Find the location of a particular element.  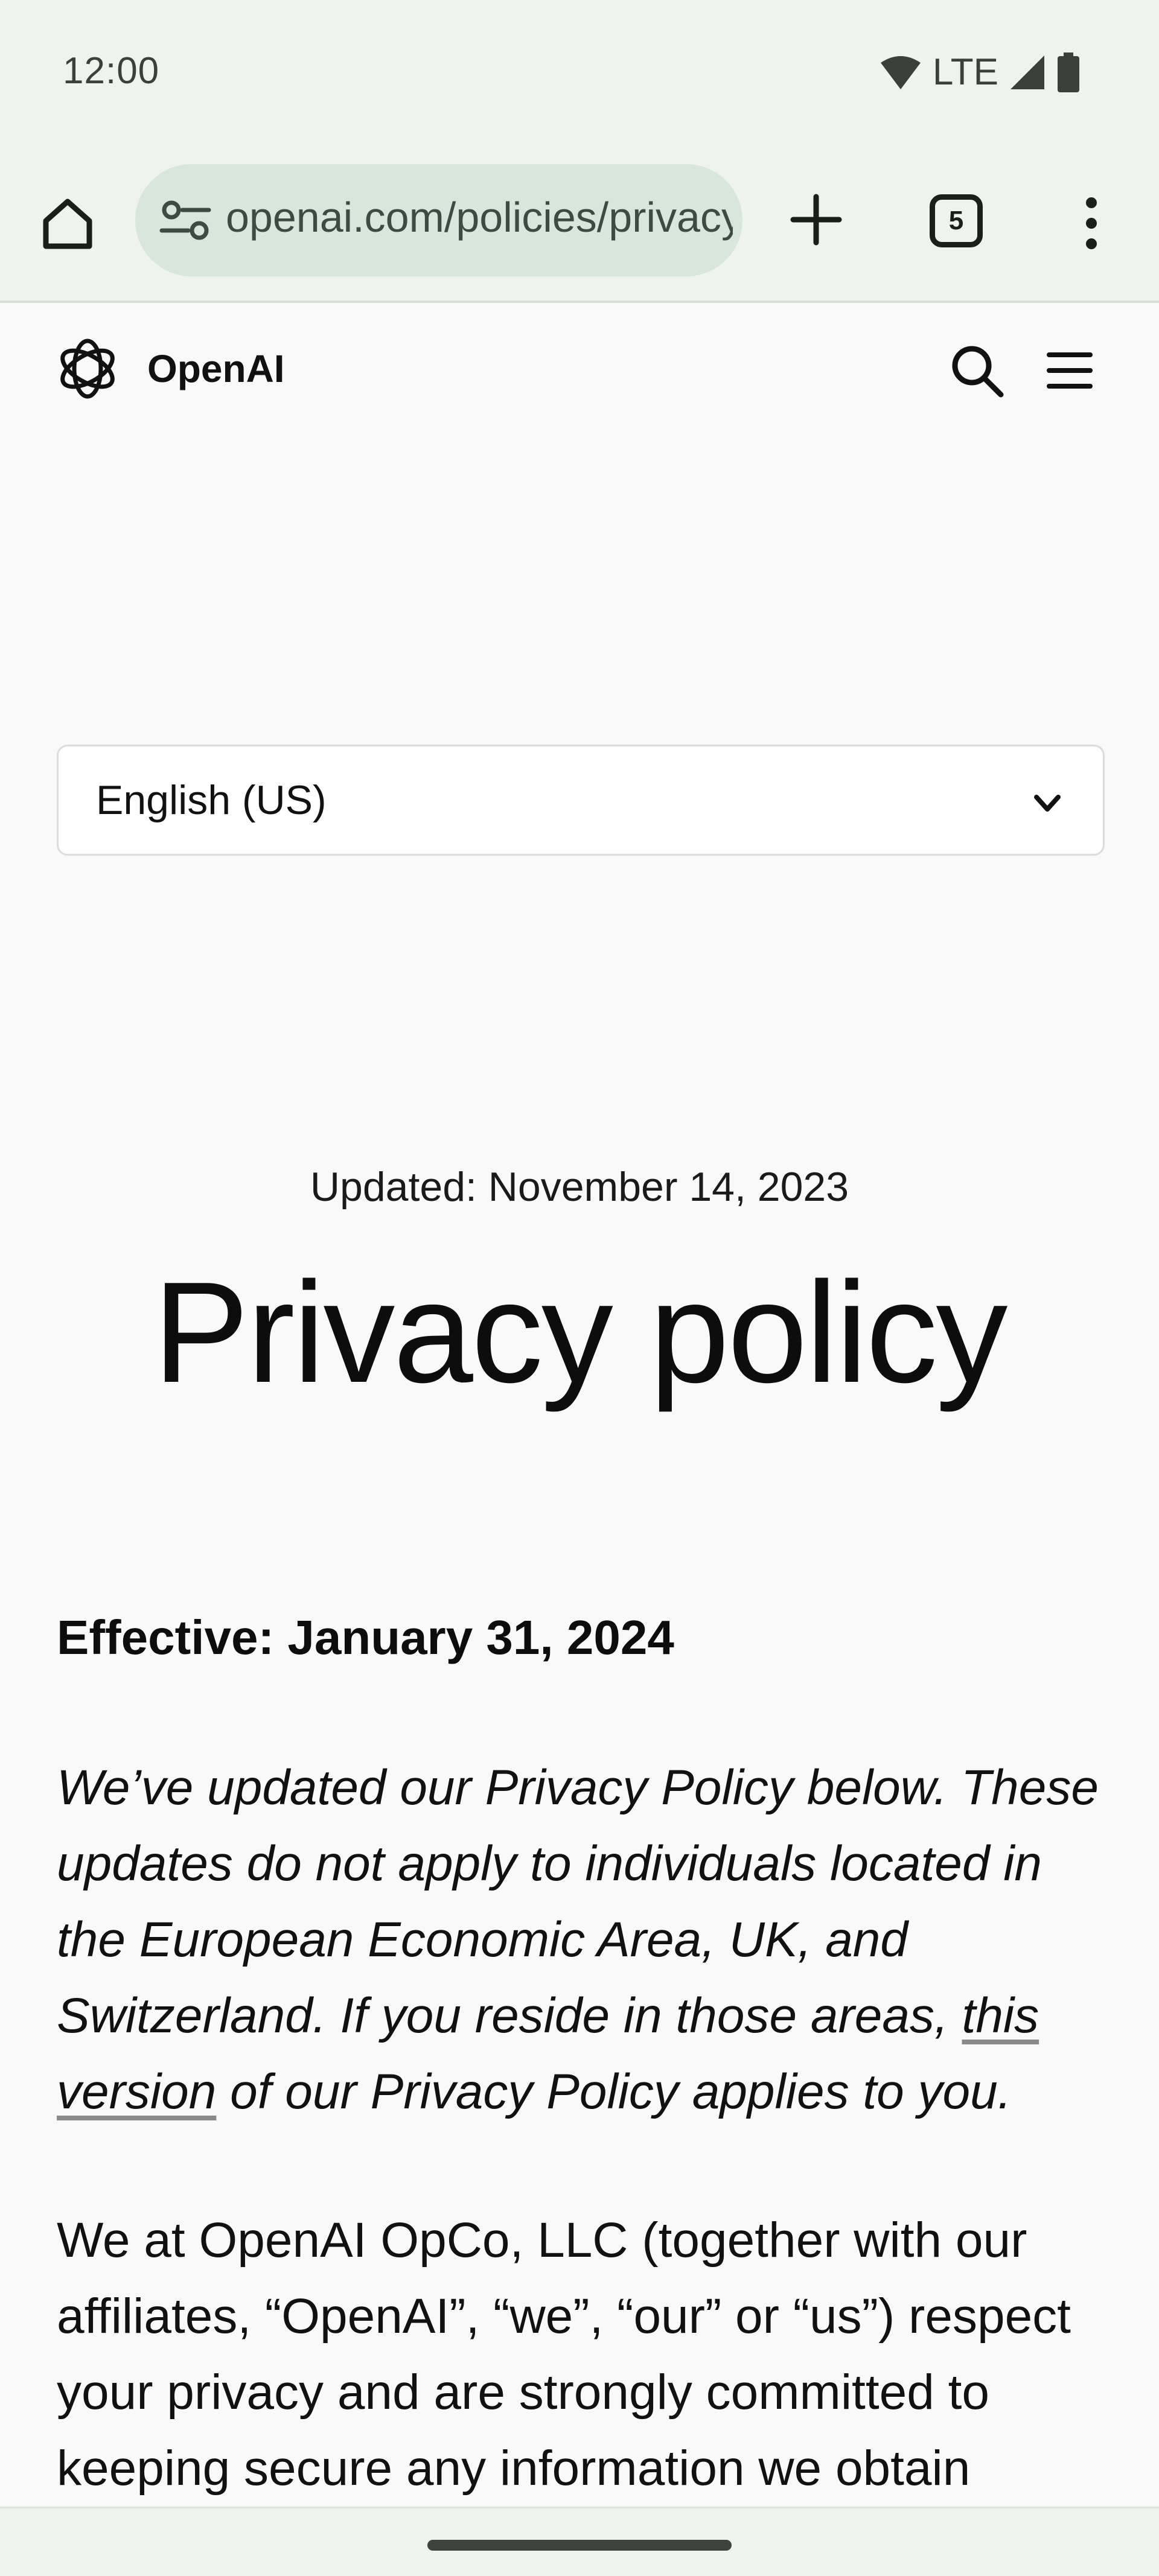

site-settings-icon is located at coordinates (185, 220).